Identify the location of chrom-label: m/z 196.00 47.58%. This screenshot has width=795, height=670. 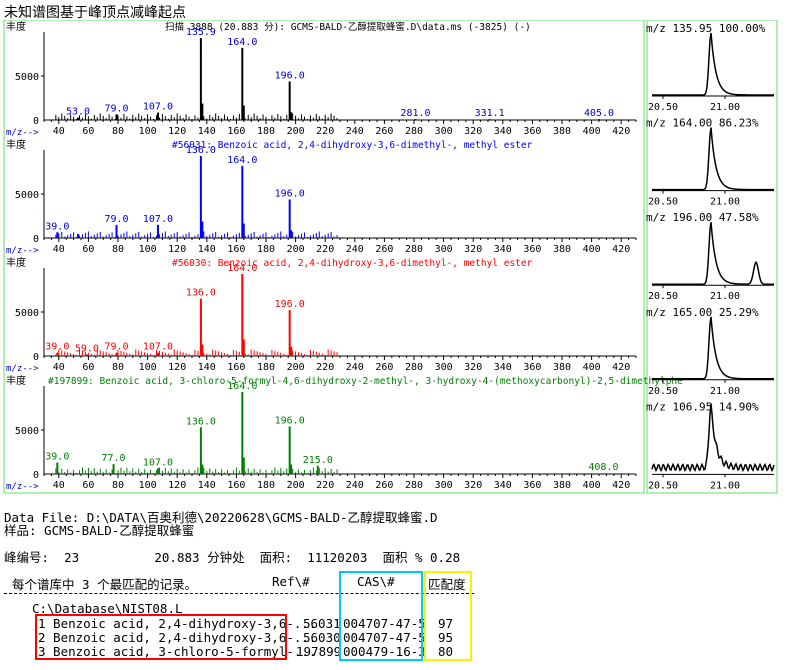
(702, 217).